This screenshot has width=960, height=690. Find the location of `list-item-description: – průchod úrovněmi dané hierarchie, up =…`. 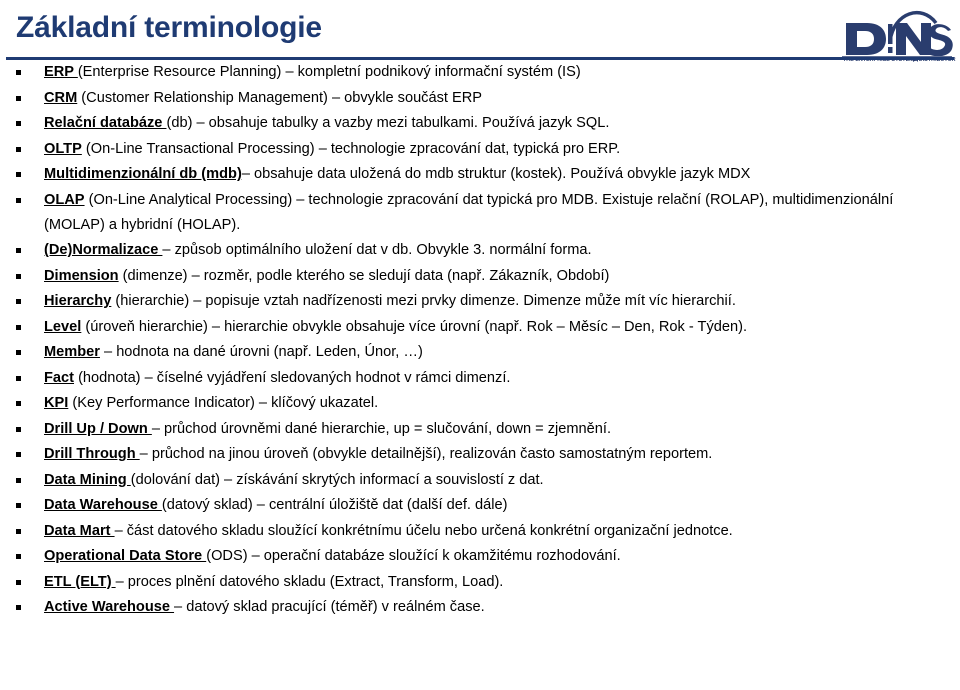

list-item-description: – průchod úrovněmi dané hierarchie, up =… is located at coordinates (381, 428).